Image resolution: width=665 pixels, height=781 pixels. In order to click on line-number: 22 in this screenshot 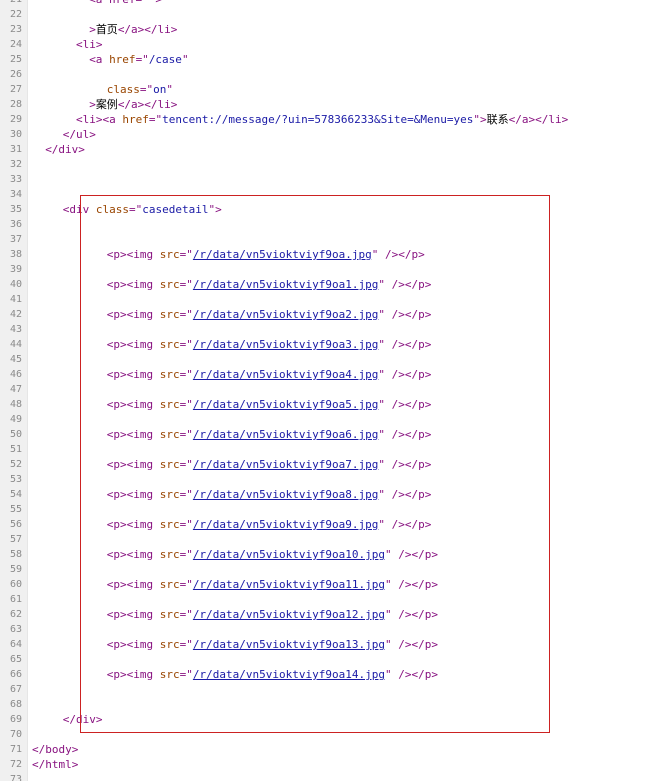, I will do `click(15, 14)`.